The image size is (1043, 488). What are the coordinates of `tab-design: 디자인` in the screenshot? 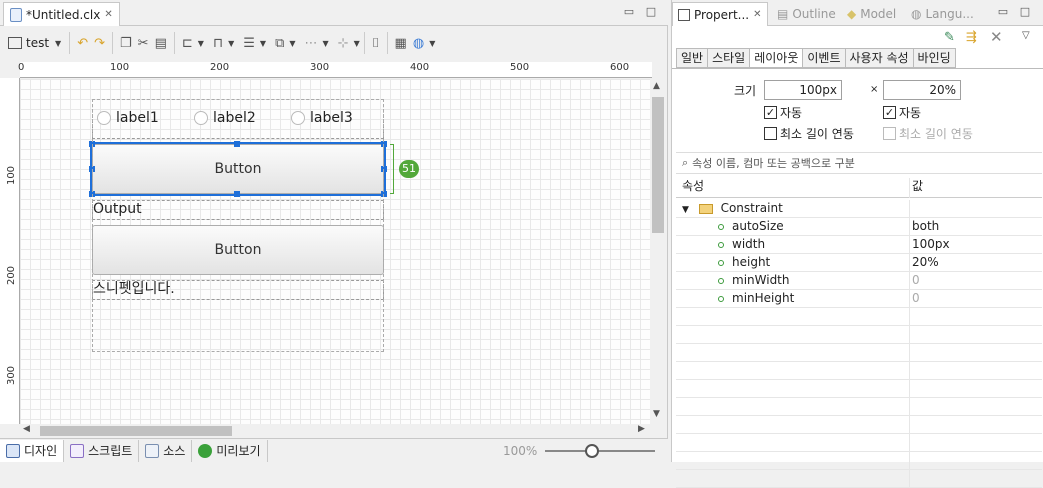 It's located at (32, 450).